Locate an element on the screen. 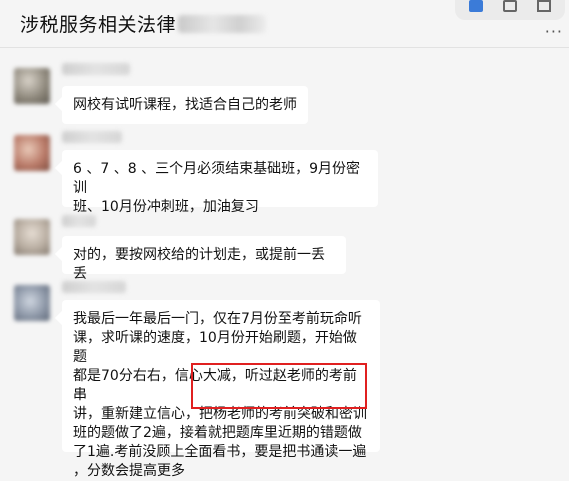  chat-title: 涉税服务相关法律 is located at coordinates (143, 23).